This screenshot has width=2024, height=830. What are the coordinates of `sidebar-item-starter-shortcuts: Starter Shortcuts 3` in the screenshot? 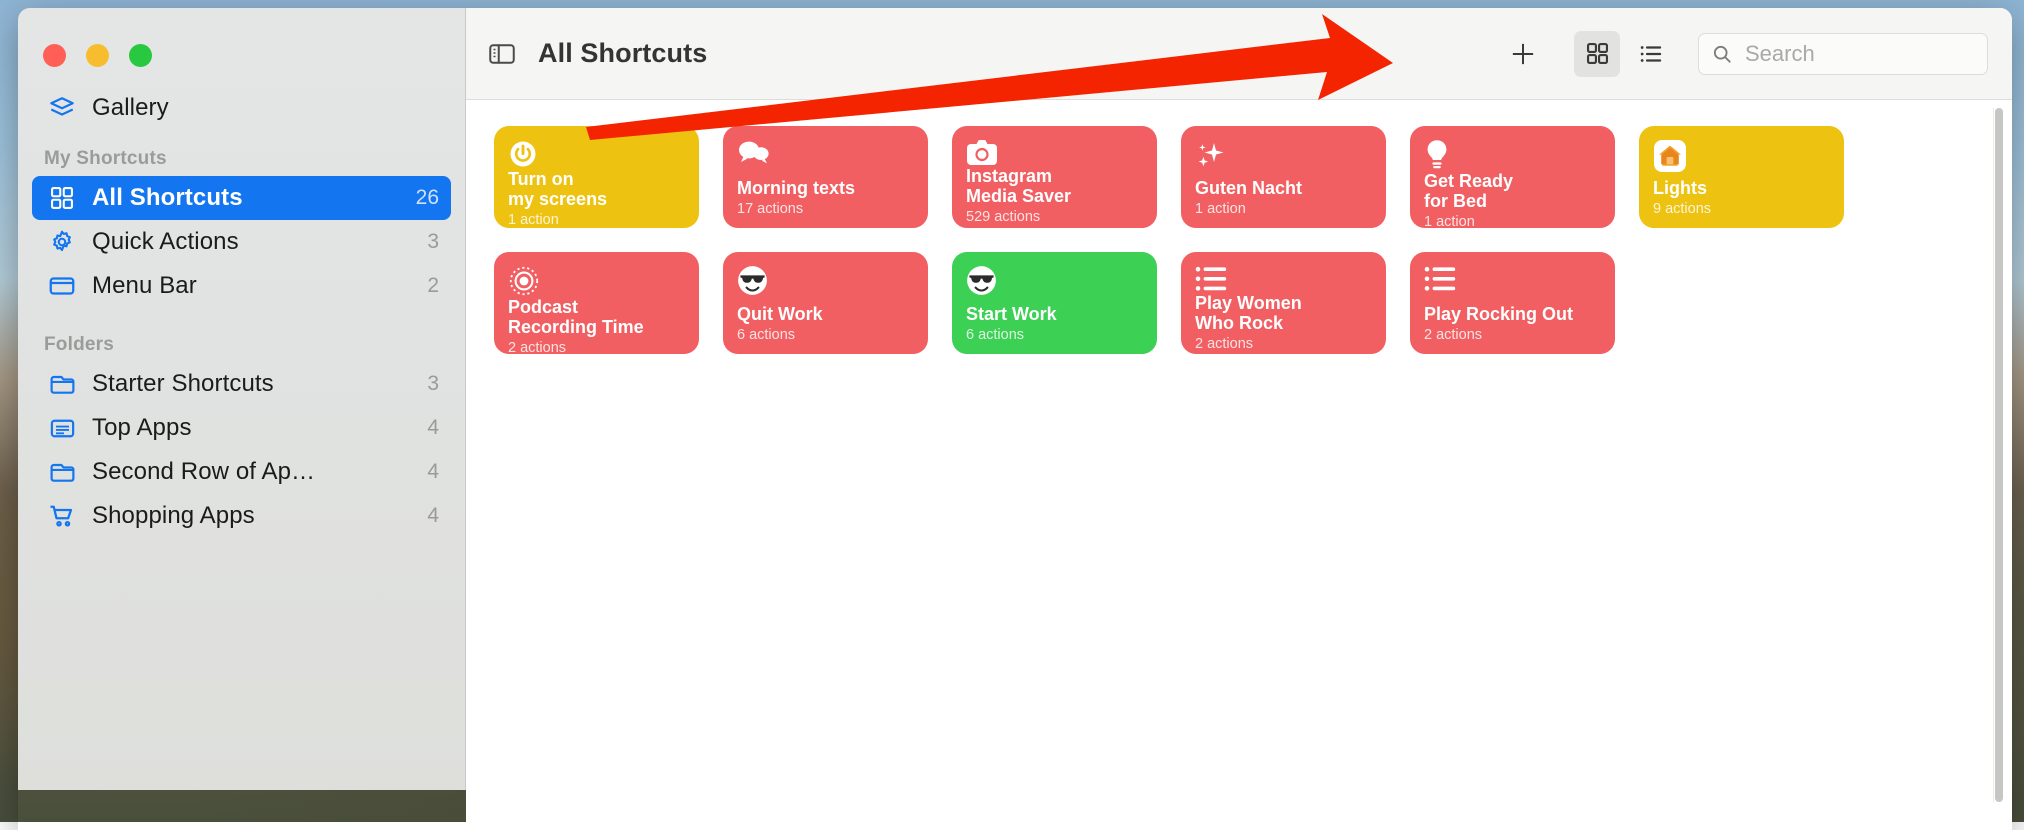 It's located at (241, 384).